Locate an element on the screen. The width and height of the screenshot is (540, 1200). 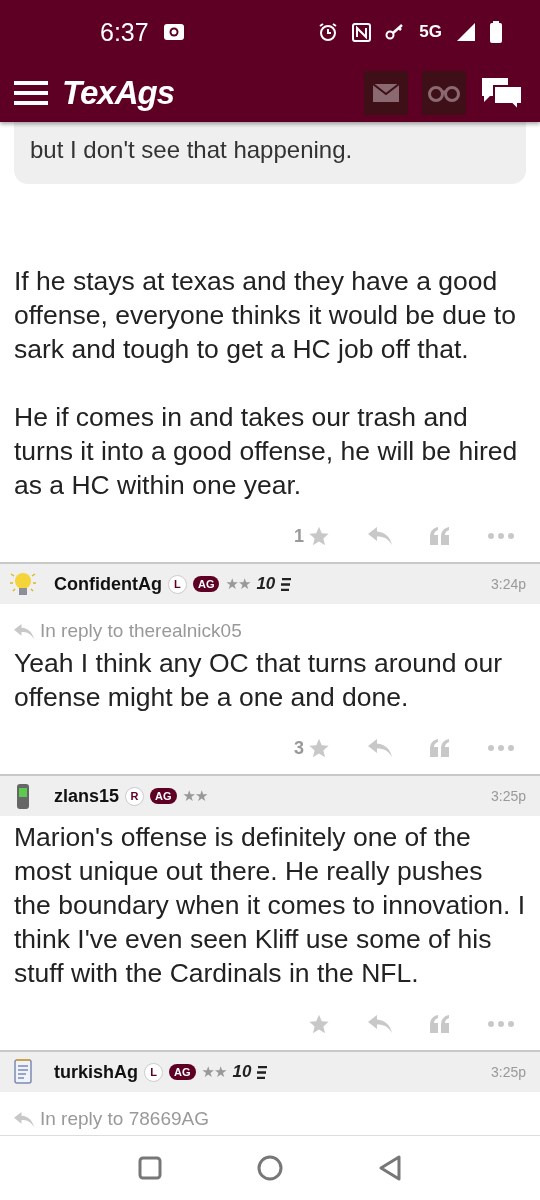
author-name: ConfidentAg is located at coordinates (108, 584).